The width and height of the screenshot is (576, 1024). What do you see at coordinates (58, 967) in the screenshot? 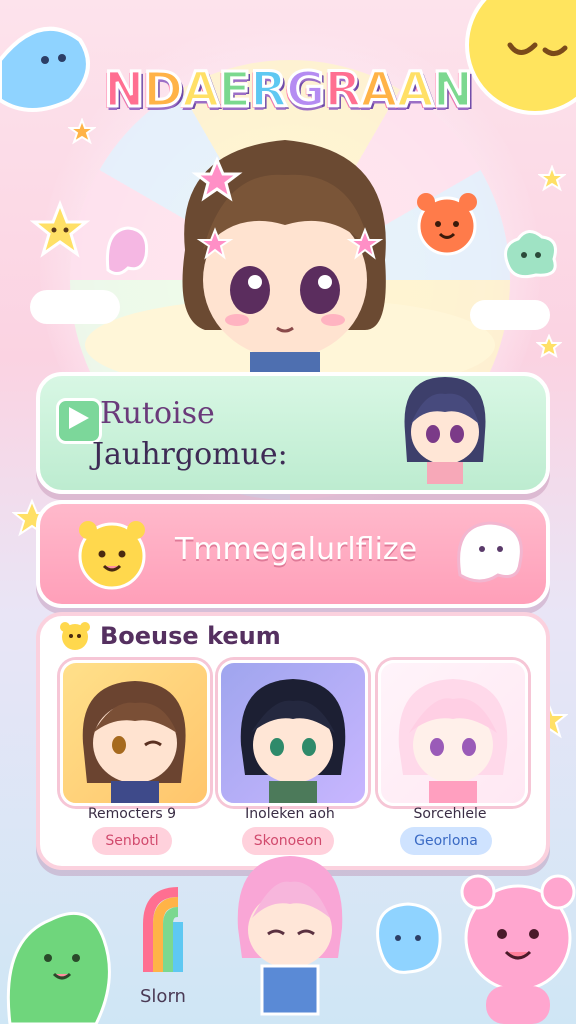
I see `dinosaur-icon` at bounding box center [58, 967].